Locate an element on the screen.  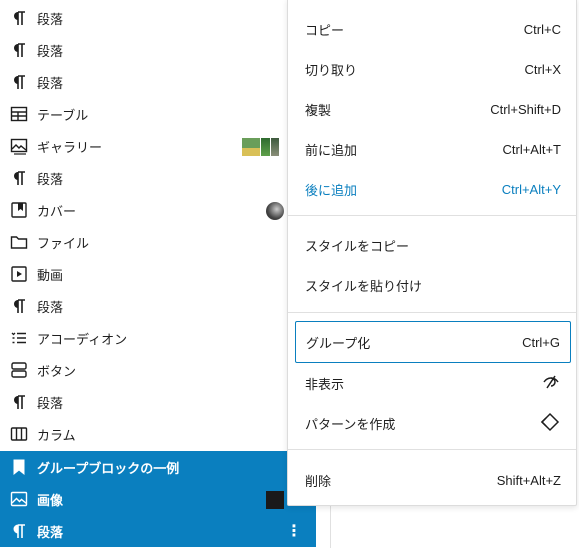
buttons-icon is located at coordinates (19, 370).